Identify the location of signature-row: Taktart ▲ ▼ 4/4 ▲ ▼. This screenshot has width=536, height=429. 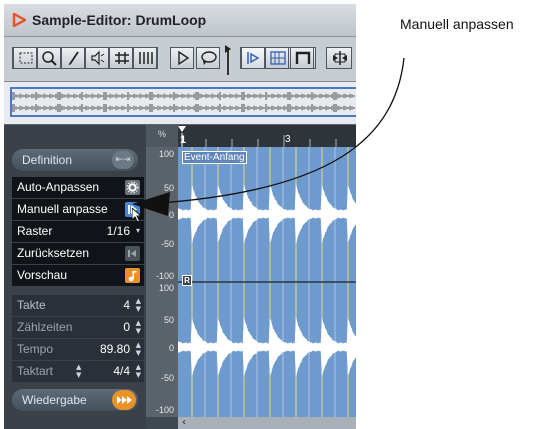
(78, 371).